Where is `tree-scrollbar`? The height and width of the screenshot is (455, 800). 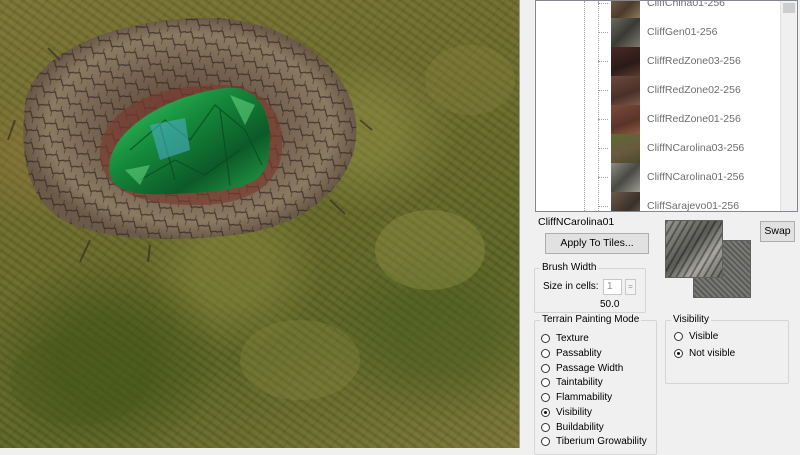 tree-scrollbar is located at coordinates (788, 106).